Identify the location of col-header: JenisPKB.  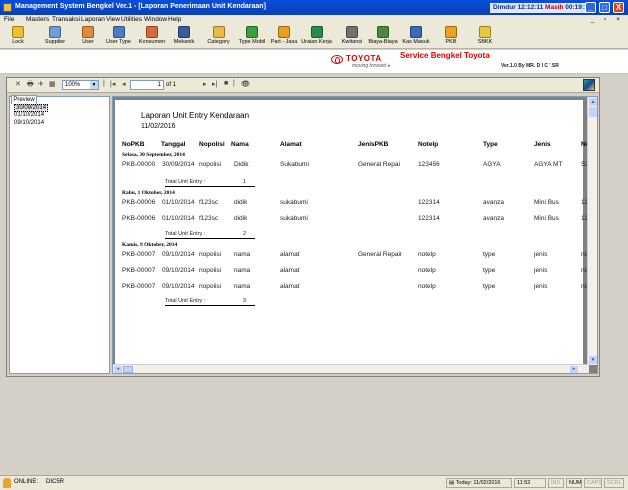
(373, 144).